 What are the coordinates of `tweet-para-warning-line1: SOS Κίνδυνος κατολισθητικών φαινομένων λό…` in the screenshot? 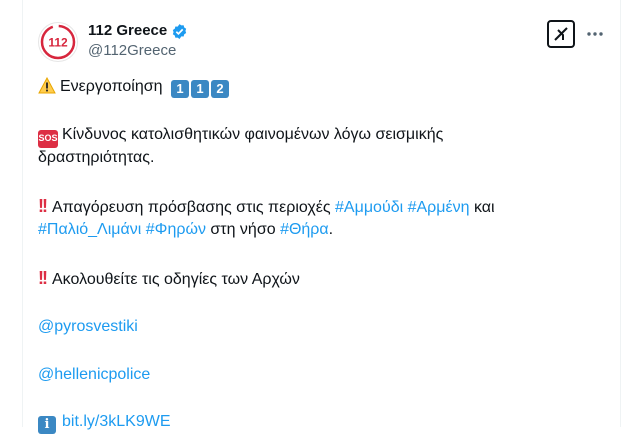 It's located at (318, 135).